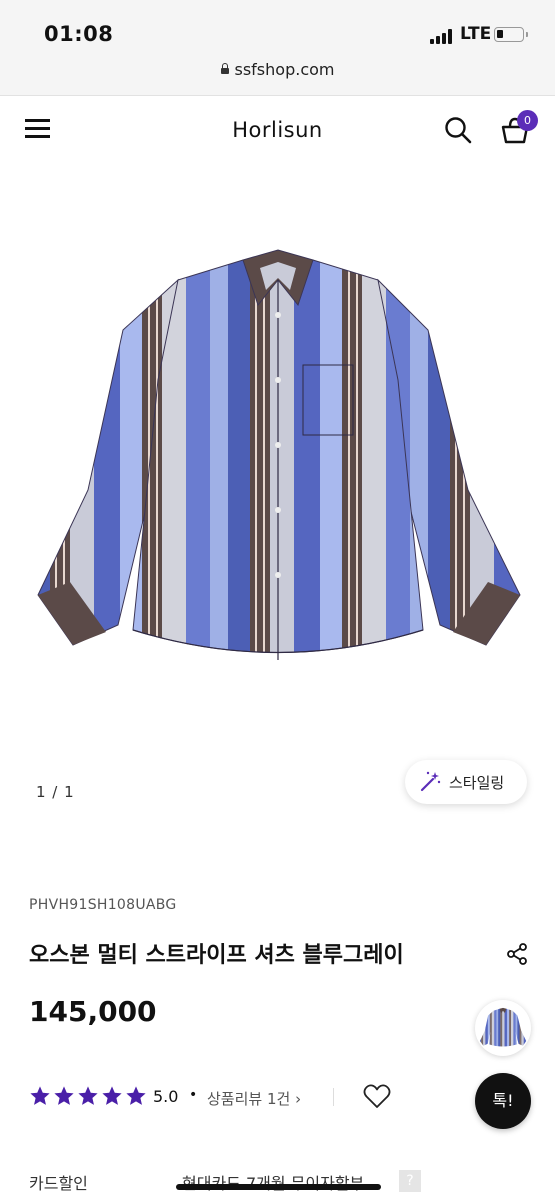 This screenshot has width=555, height=1200. What do you see at coordinates (503, 1101) in the screenshot?
I see `chat-button: 톡!` at bounding box center [503, 1101].